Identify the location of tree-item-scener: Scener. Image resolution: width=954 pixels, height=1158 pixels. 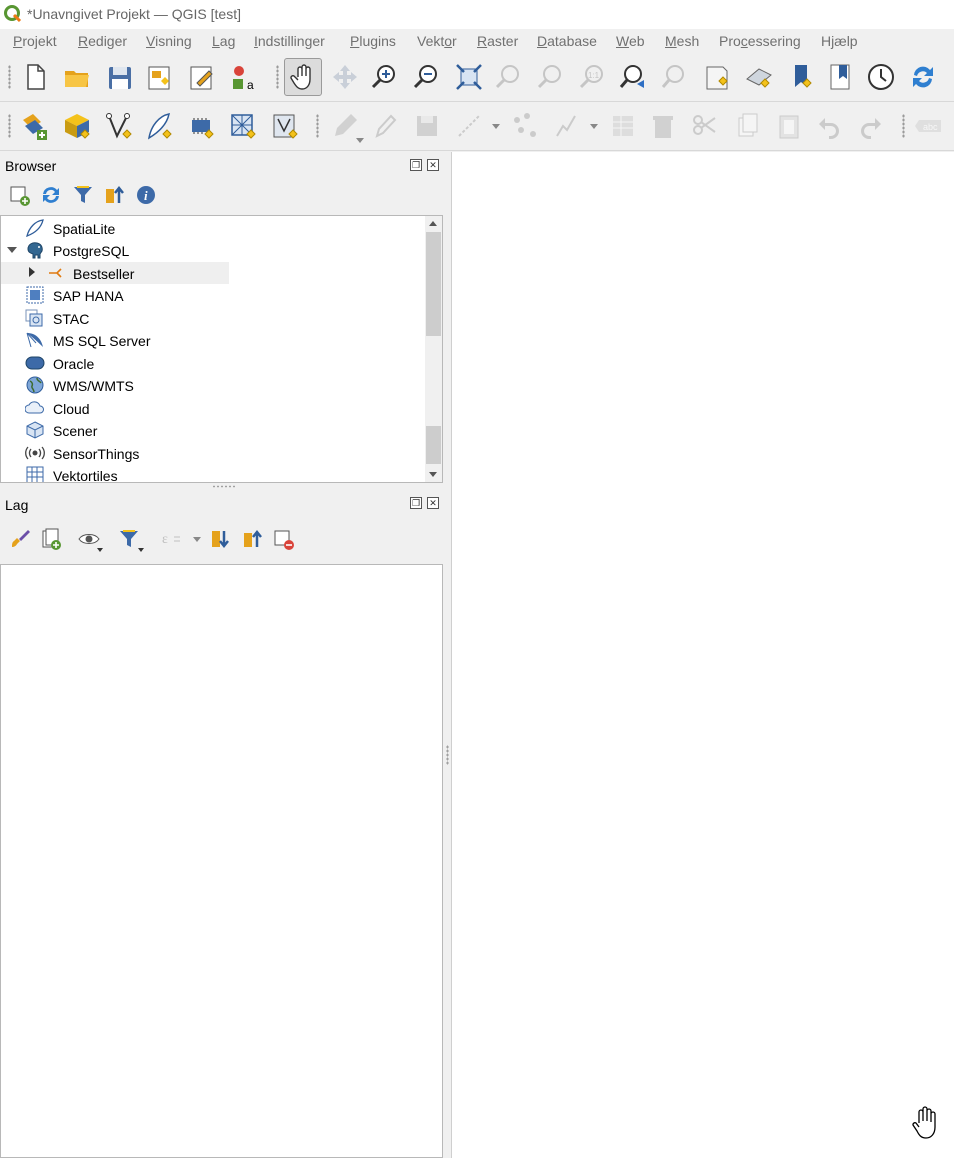
(213, 430).